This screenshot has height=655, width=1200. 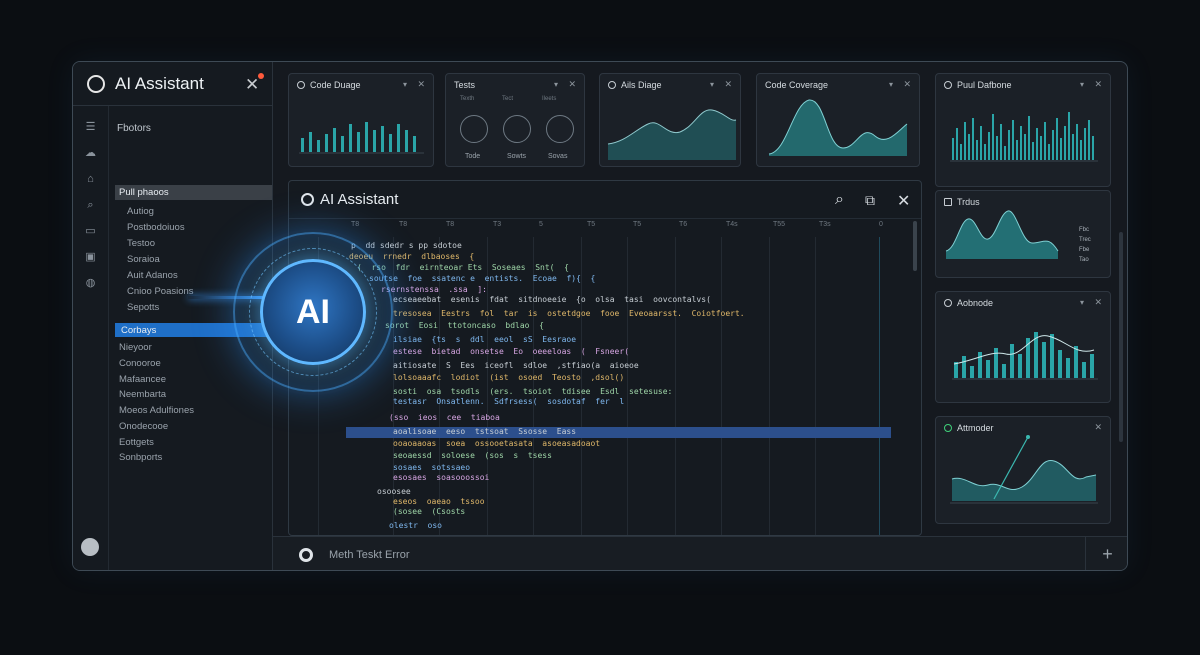 I want to click on tree-item: Autiog, so click(x=140, y=211).